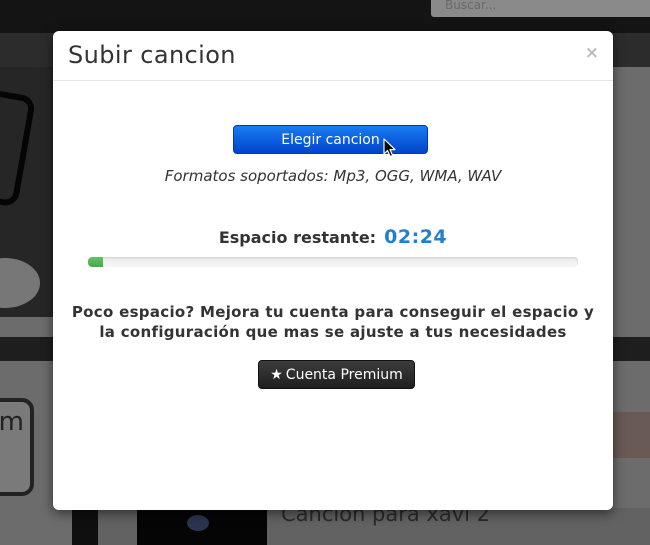  Describe the element at coordinates (416, 237) in the screenshot. I see `remaining-space-value: 02:24` at that location.